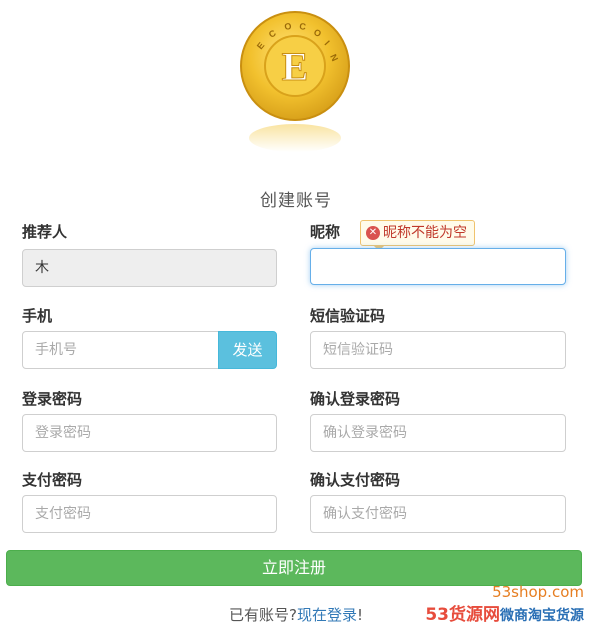 Image resolution: width=592 pixels, height=628 pixels. I want to click on confirm-login-password-input, so click(438, 433).